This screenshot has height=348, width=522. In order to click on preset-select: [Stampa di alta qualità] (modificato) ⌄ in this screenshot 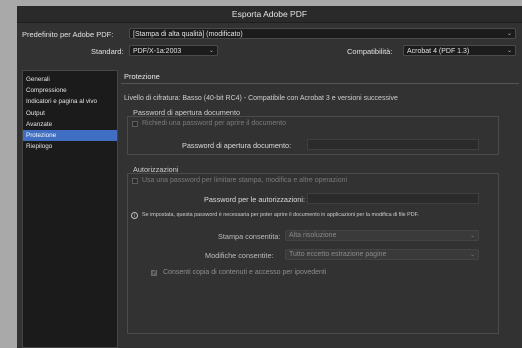, I will do `click(322, 33)`.